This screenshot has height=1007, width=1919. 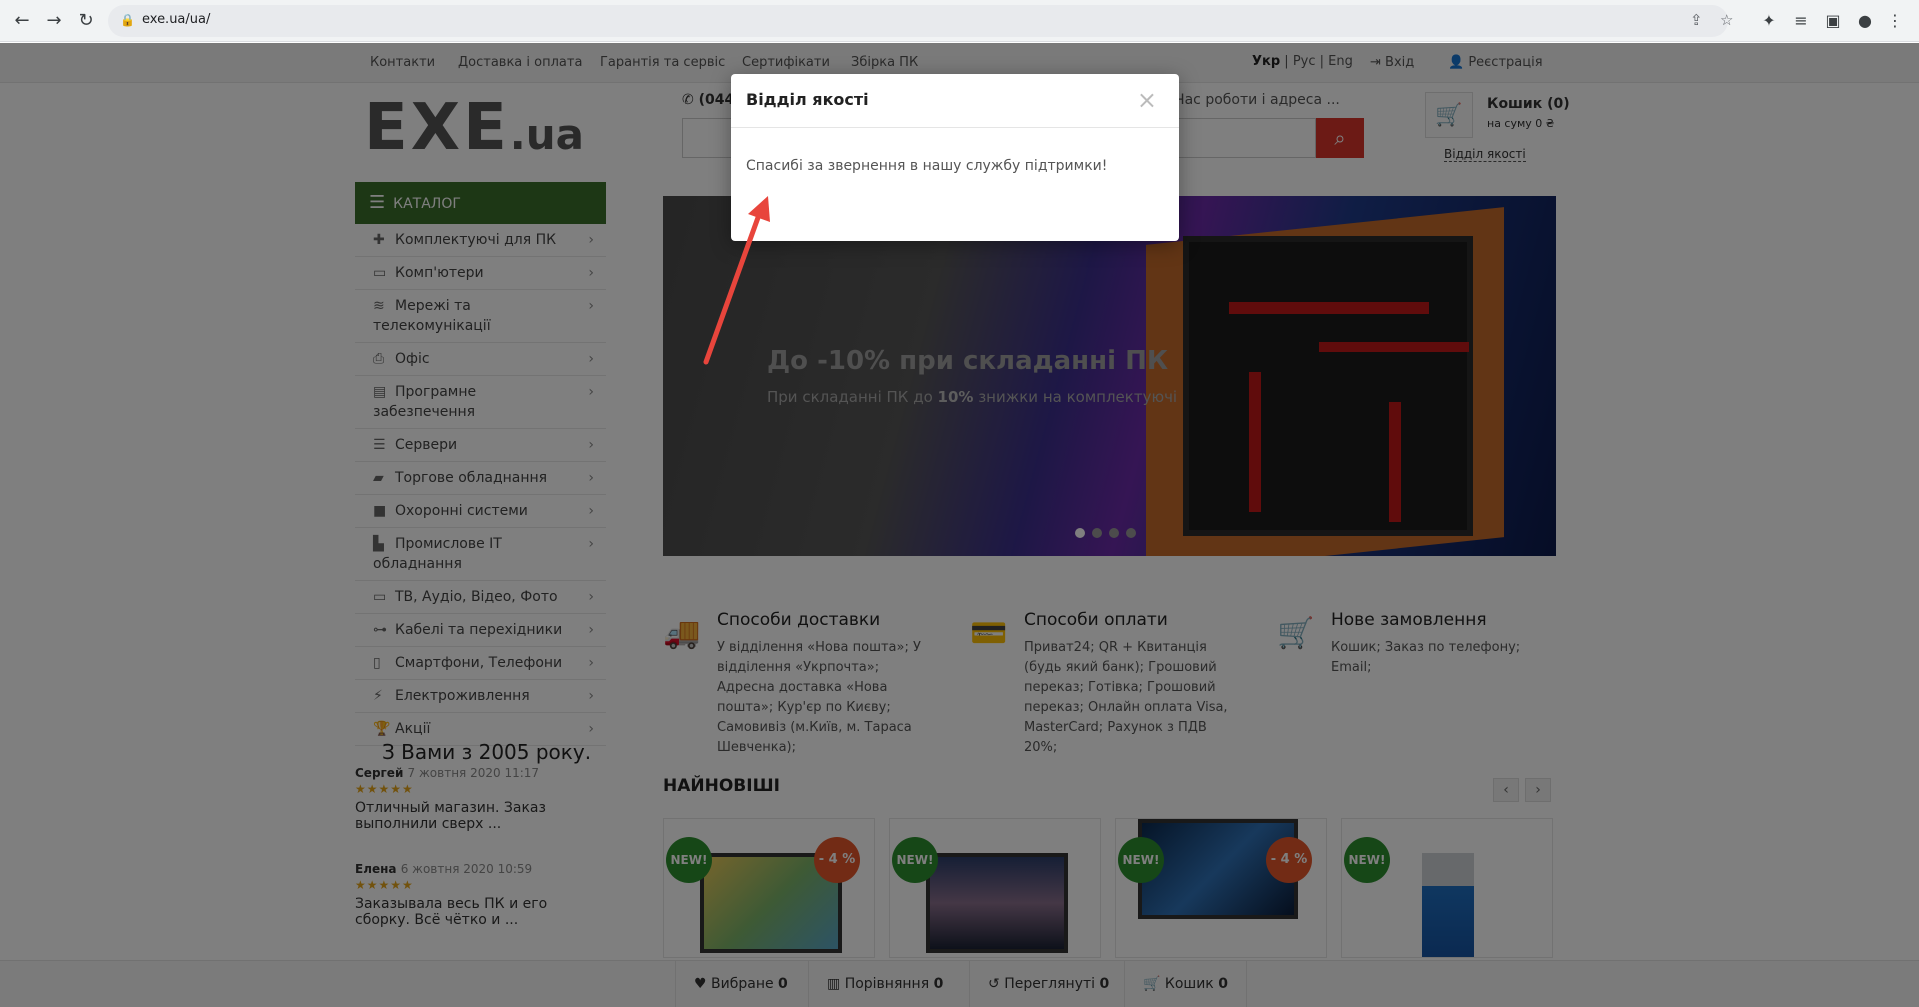 I want to click on bookmark-star-icon: ☆, so click(x=1726, y=20).